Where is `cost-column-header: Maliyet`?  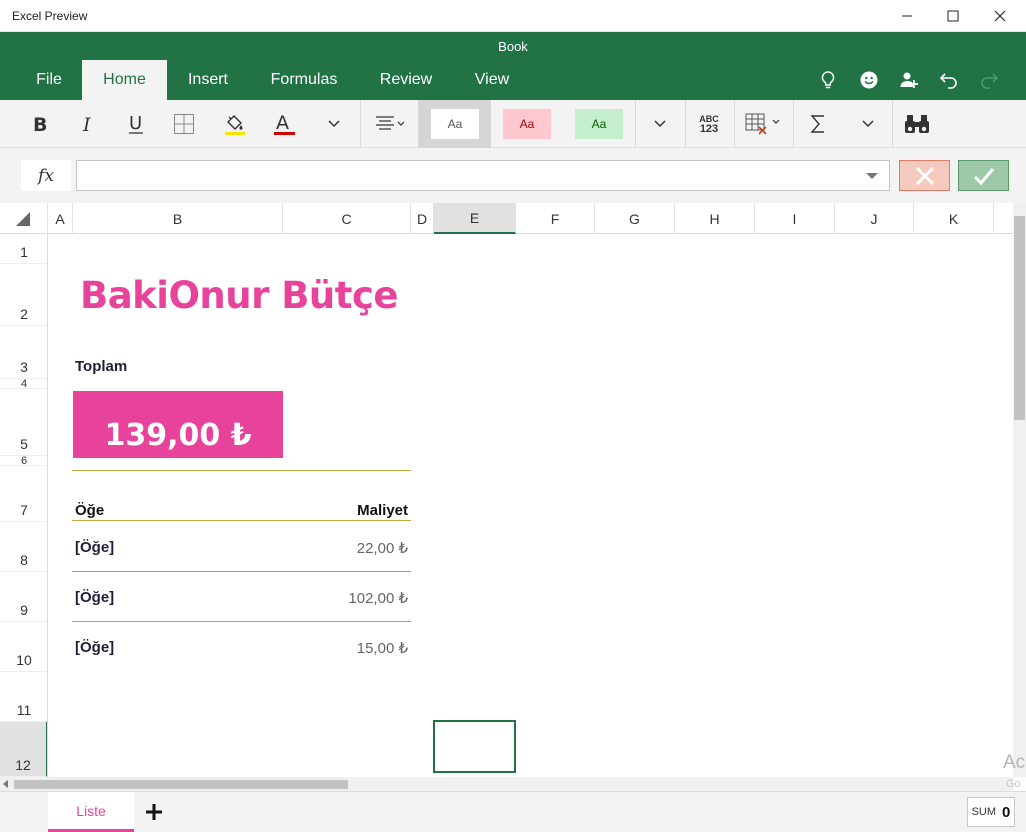 cost-column-header: Maliyet is located at coordinates (328, 510).